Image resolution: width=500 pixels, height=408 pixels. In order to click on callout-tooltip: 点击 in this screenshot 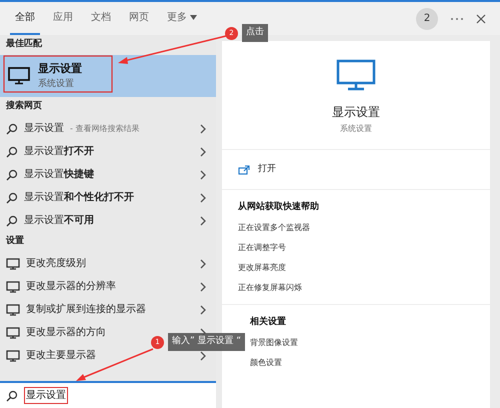, I will do `click(255, 33)`.